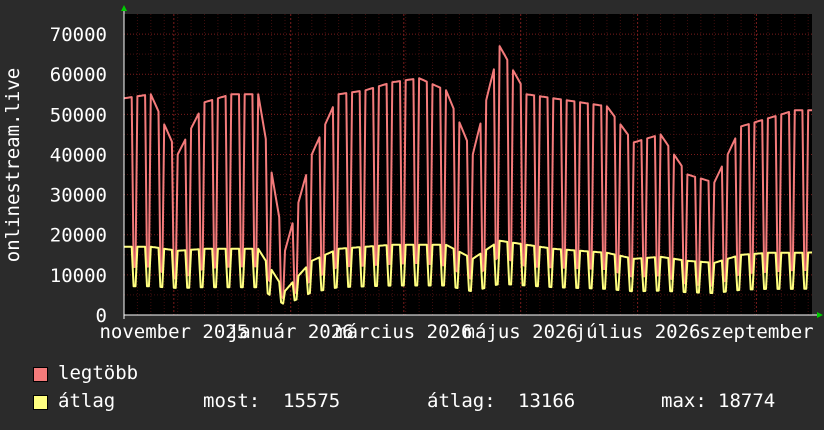 The width and height of the screenshot is (824, 430). I want to click on y-tick-label: 70000, so click(78, 35).